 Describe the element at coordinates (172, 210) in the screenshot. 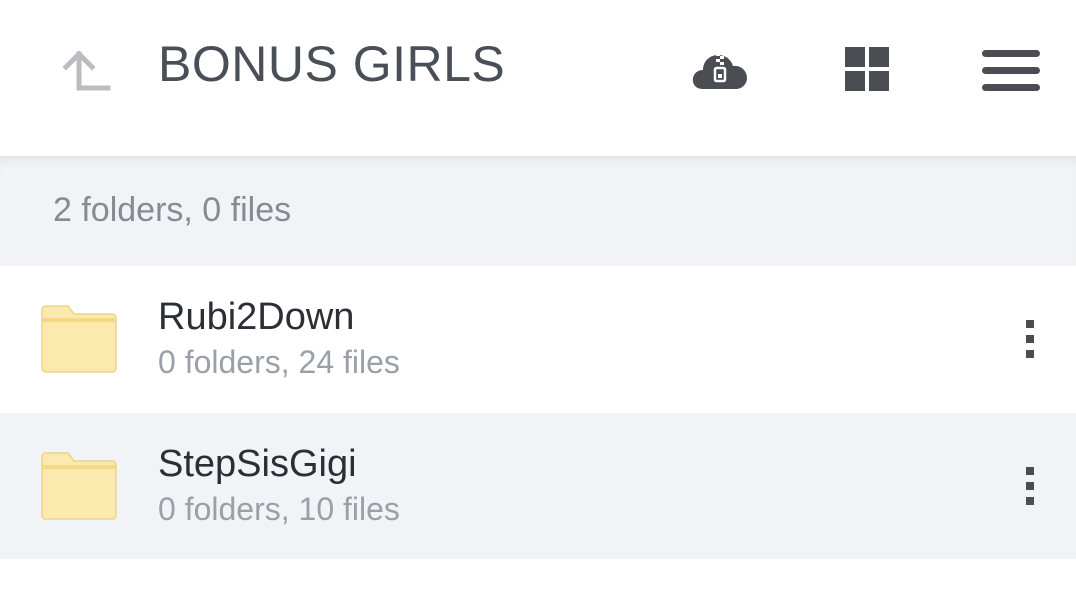

I see `folder-summary-text: 2 folders, 0 files` at that location.